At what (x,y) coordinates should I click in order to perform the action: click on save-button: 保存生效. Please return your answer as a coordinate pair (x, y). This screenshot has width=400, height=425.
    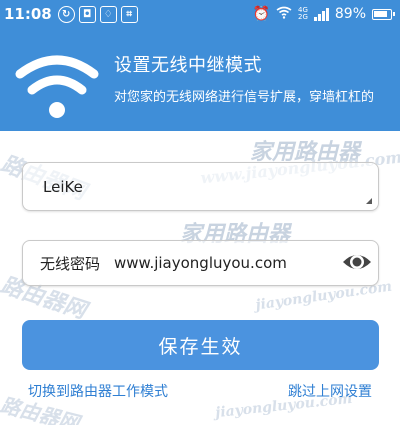
    Looking at the image, I should click on (200, 345).